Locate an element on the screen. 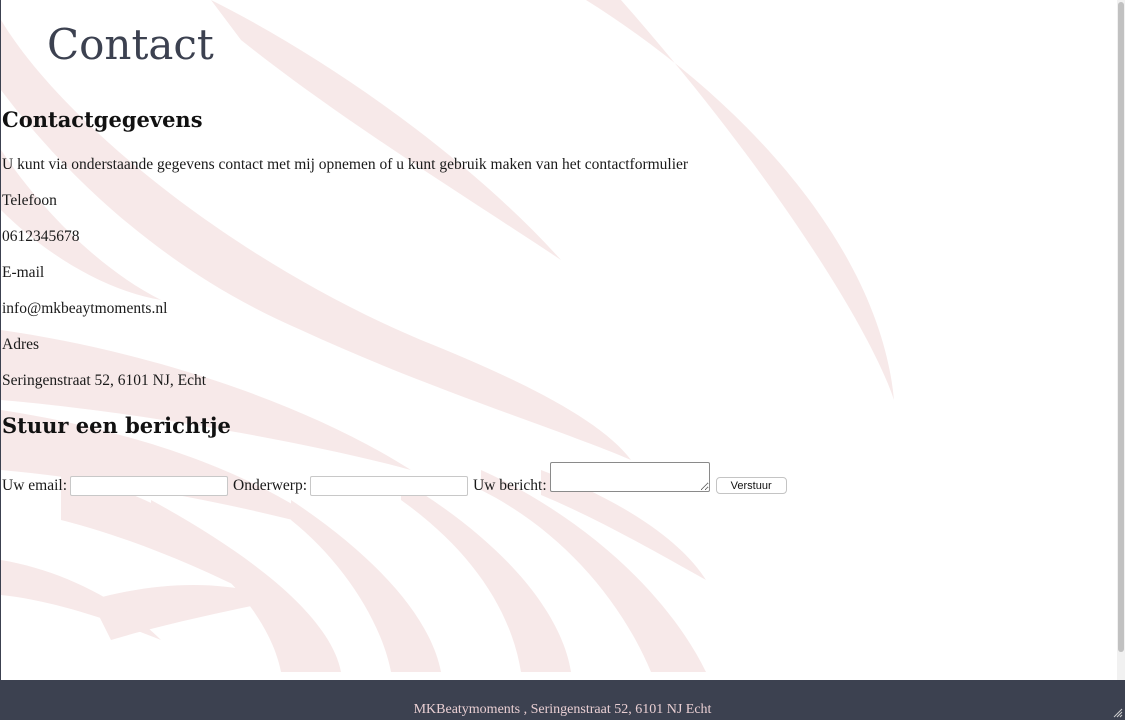  scrollbar-thumb is located at coordinates (1121, 327).